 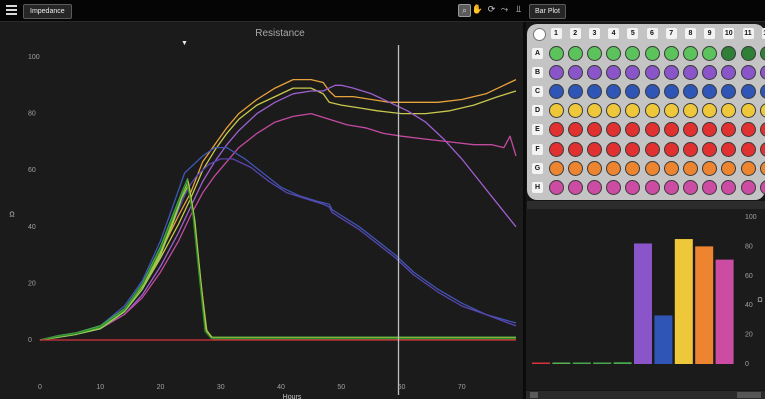 What do you see at coordinates (646, 205) in the screenshot?
I see `plate-scroll-strip` at bounding box center [646, 205].